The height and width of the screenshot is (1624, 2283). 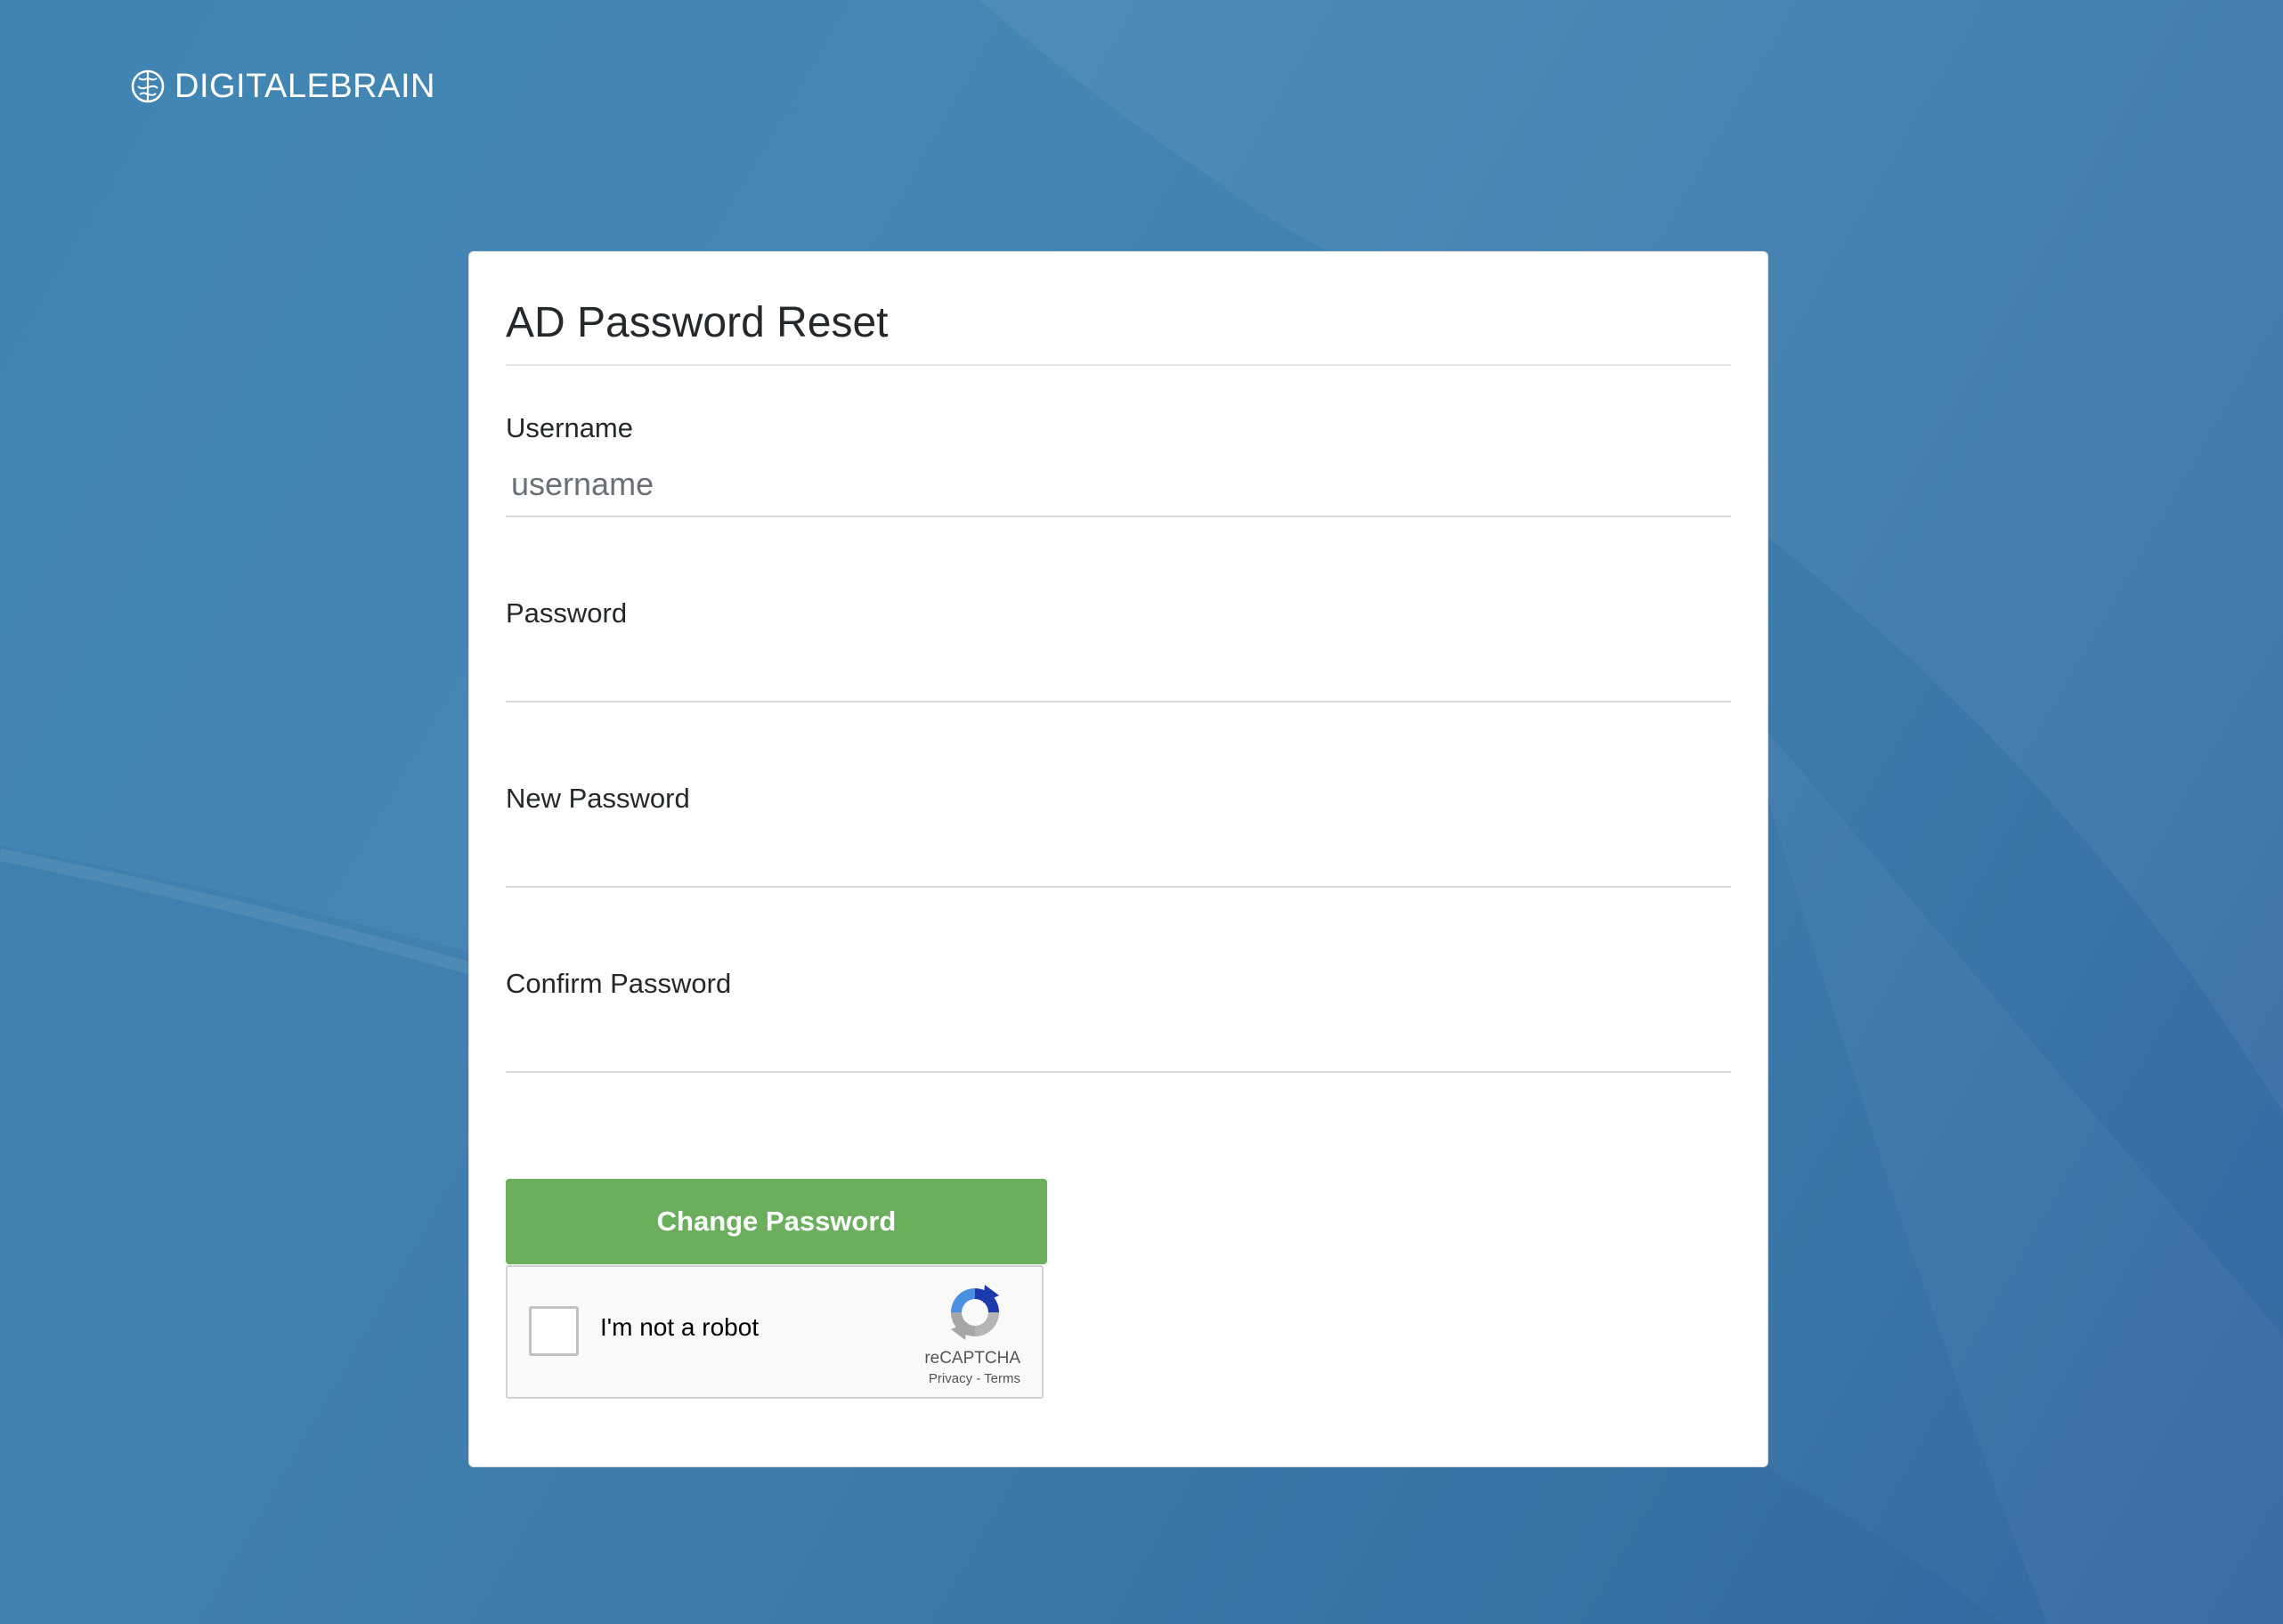 I want to click on confirm-password-label: Confirm Password, so click(x=619, y=983).